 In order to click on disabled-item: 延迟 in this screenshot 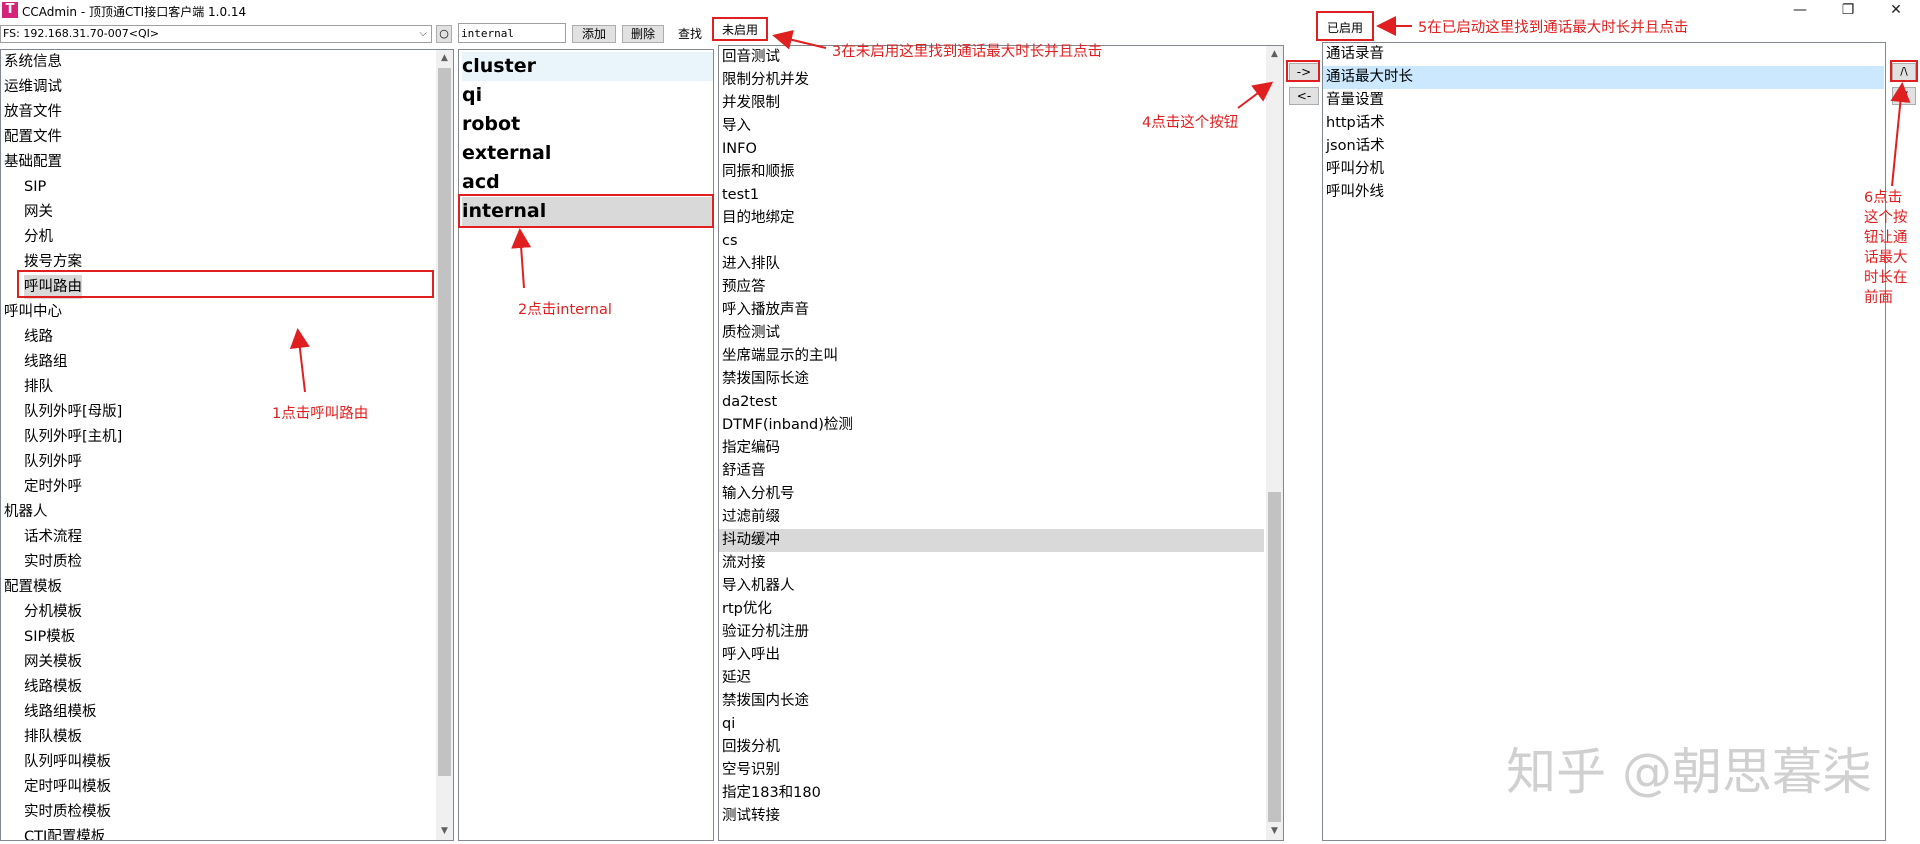, I will do `click(736, 678)`.